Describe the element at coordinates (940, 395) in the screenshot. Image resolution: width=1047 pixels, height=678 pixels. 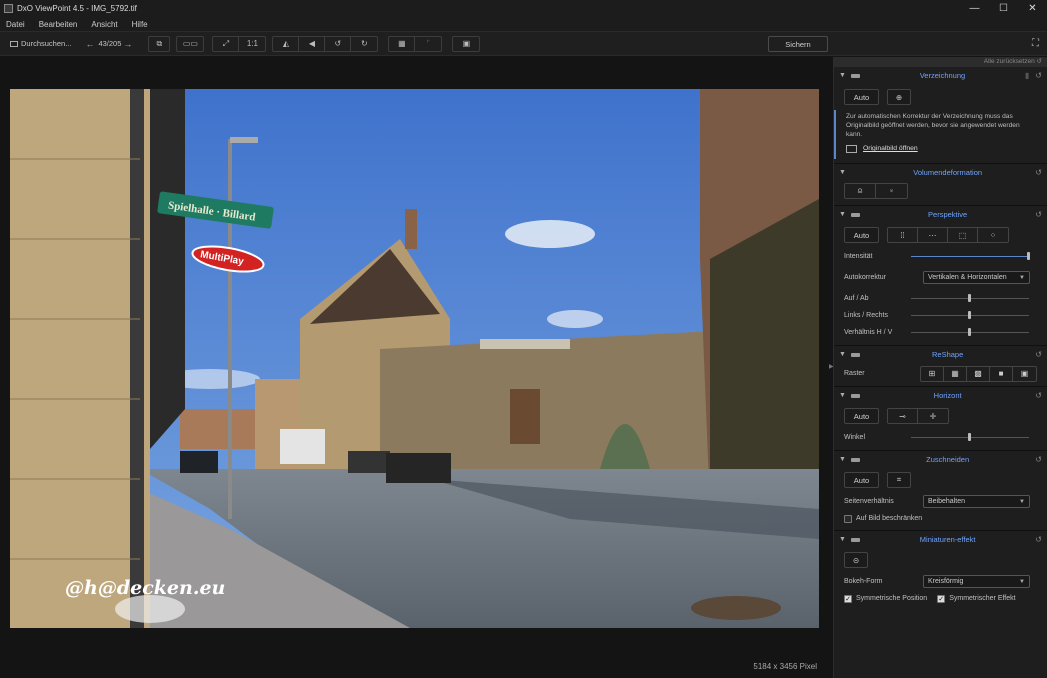
I see `section-header: ▼ Horizont ↺` at that location.